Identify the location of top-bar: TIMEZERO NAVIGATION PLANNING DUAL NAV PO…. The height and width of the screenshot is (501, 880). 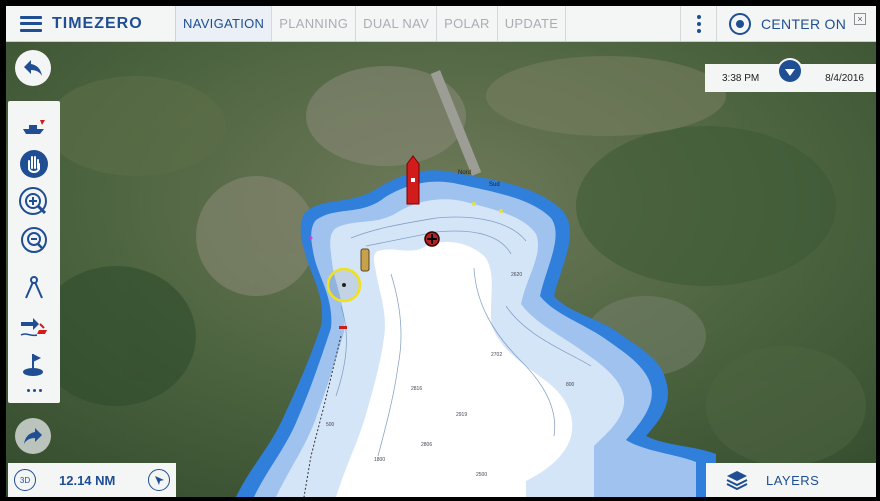
(441, 24).